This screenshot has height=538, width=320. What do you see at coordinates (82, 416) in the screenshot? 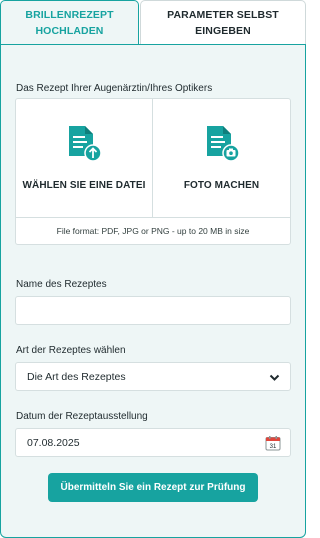
I see `issue-date-label: Datum der Rezeptausstellung` at bounding box center [82, 416].